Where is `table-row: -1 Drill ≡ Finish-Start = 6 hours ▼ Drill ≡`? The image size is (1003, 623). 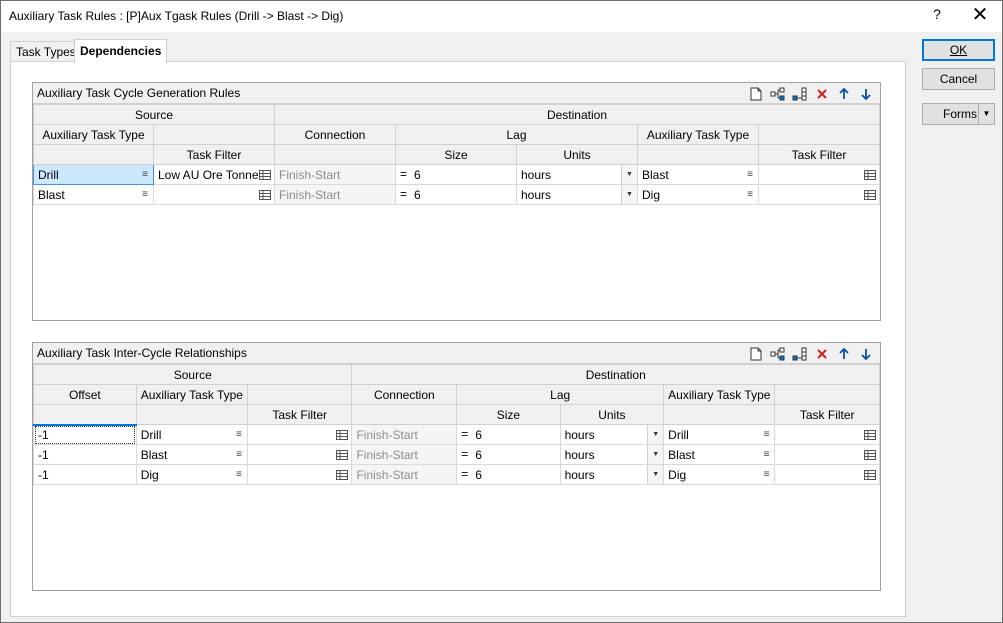 table-row: -1 Drill ≡ Finish-Start = 6 hours ▼ Drill ≡ is located at coordinates (456, 434).